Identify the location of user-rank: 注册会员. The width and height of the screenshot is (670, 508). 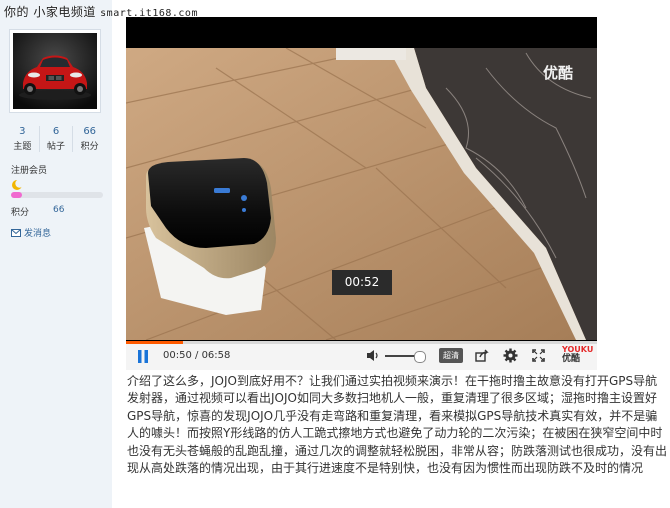
(29, 169).